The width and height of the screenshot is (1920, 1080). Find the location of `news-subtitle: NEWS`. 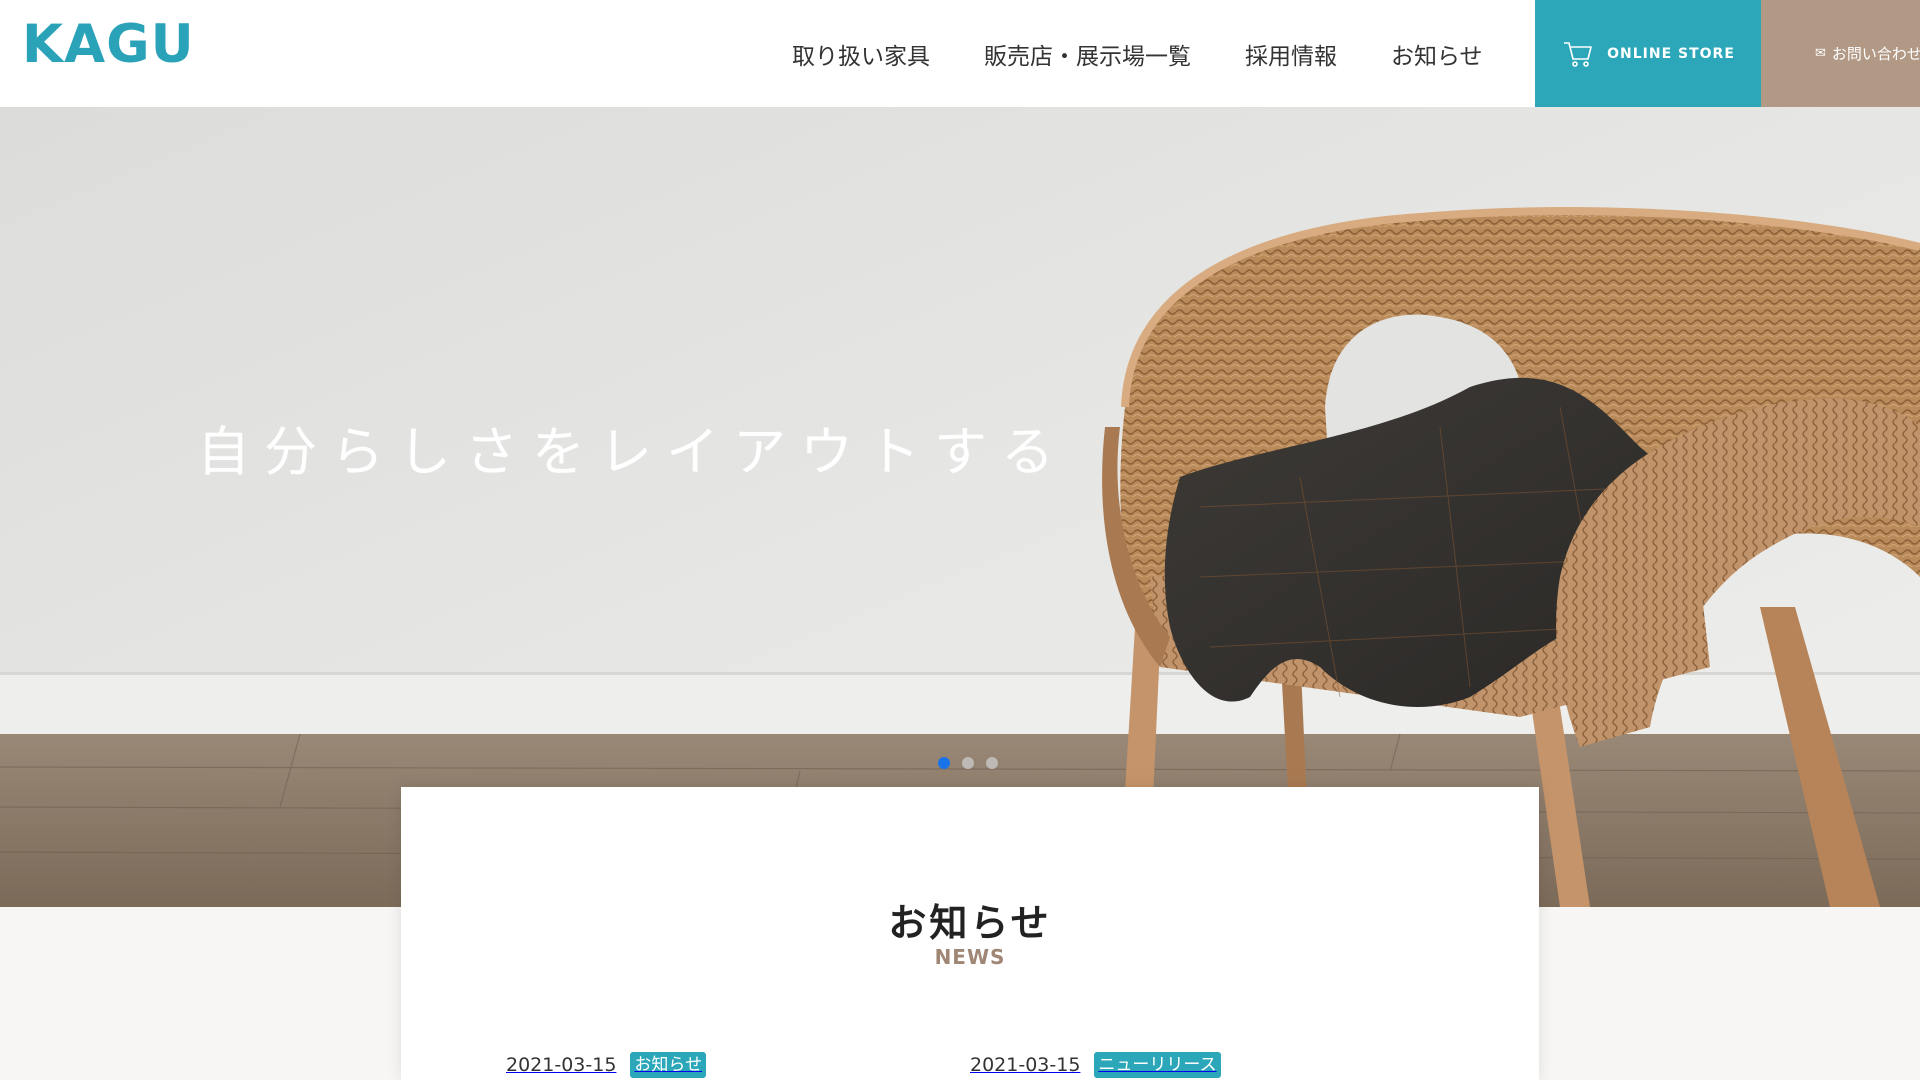

news-subtitle: NEWS is located at coordinates (970, 957).